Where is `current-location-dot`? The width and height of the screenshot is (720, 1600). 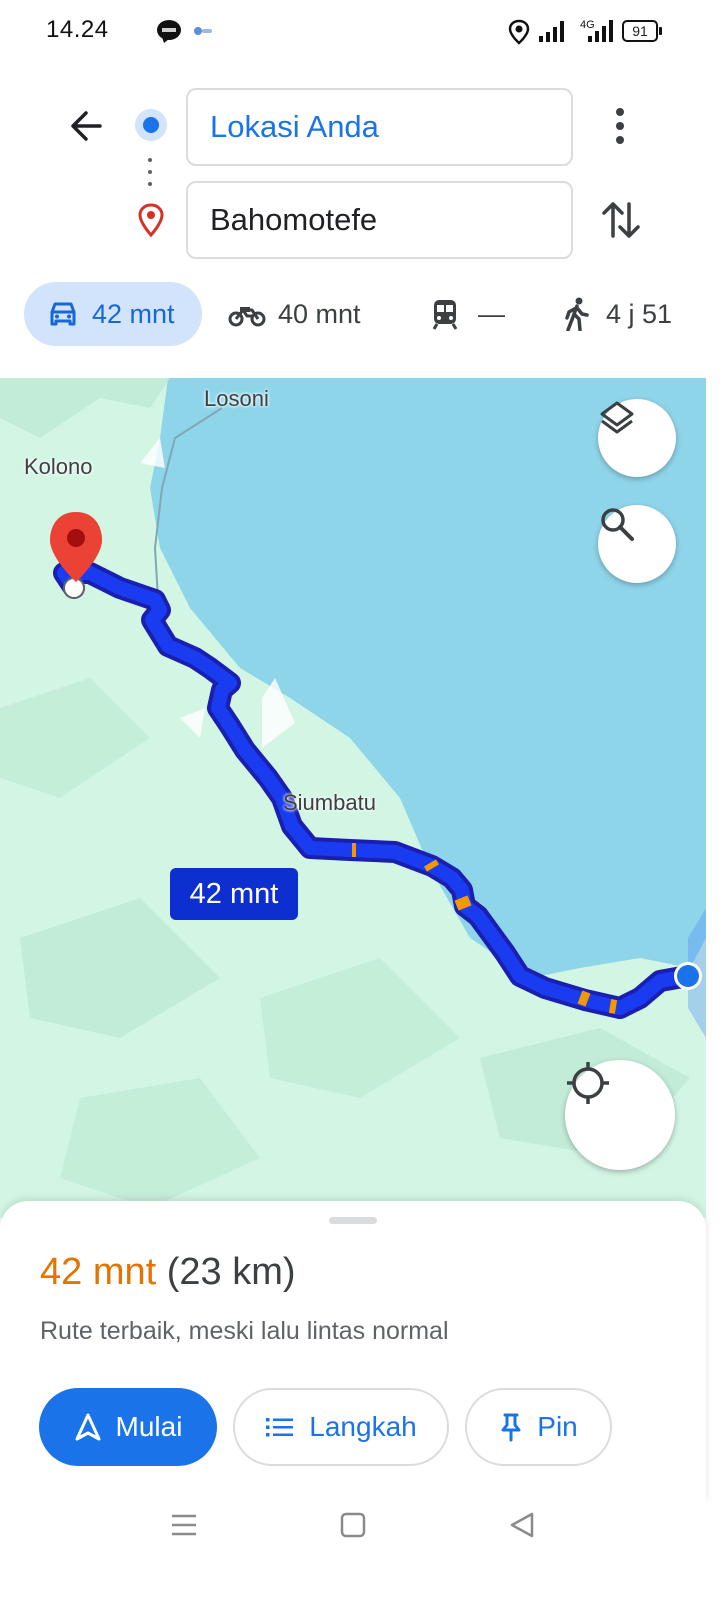 current-location-dot is located at coordinates (688, 976).